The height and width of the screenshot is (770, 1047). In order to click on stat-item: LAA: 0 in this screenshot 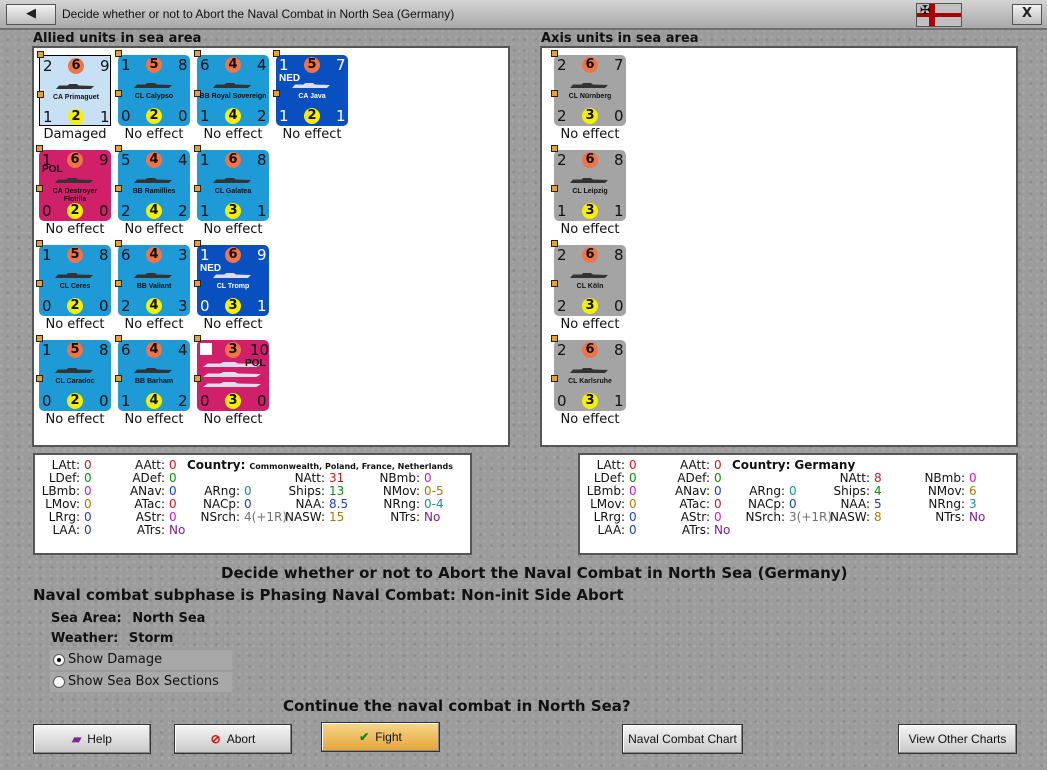, I will do `click(608, 530)`.